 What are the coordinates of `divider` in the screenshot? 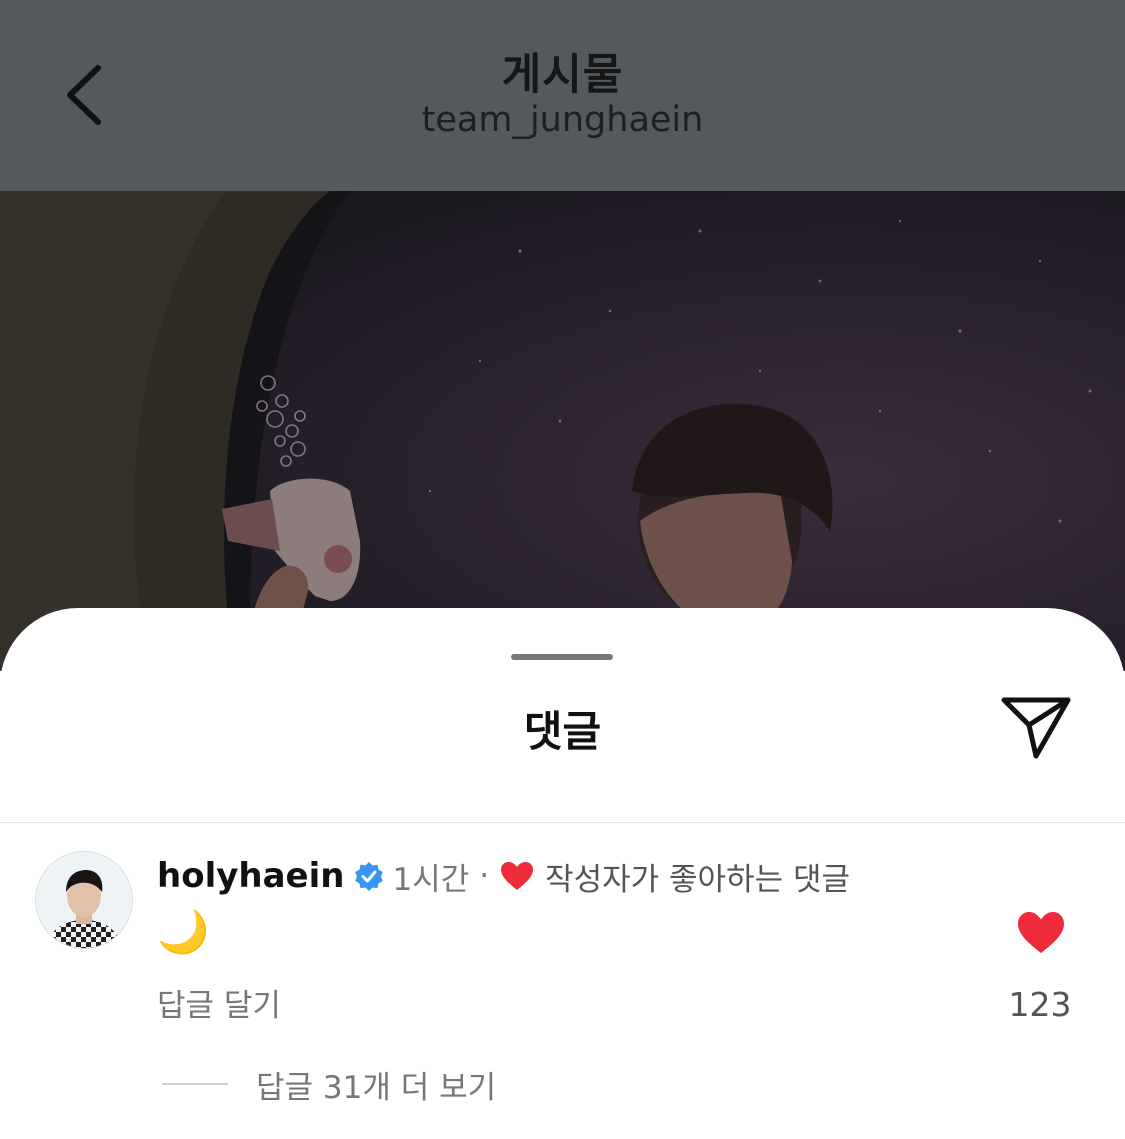 It's located at (562, 822).